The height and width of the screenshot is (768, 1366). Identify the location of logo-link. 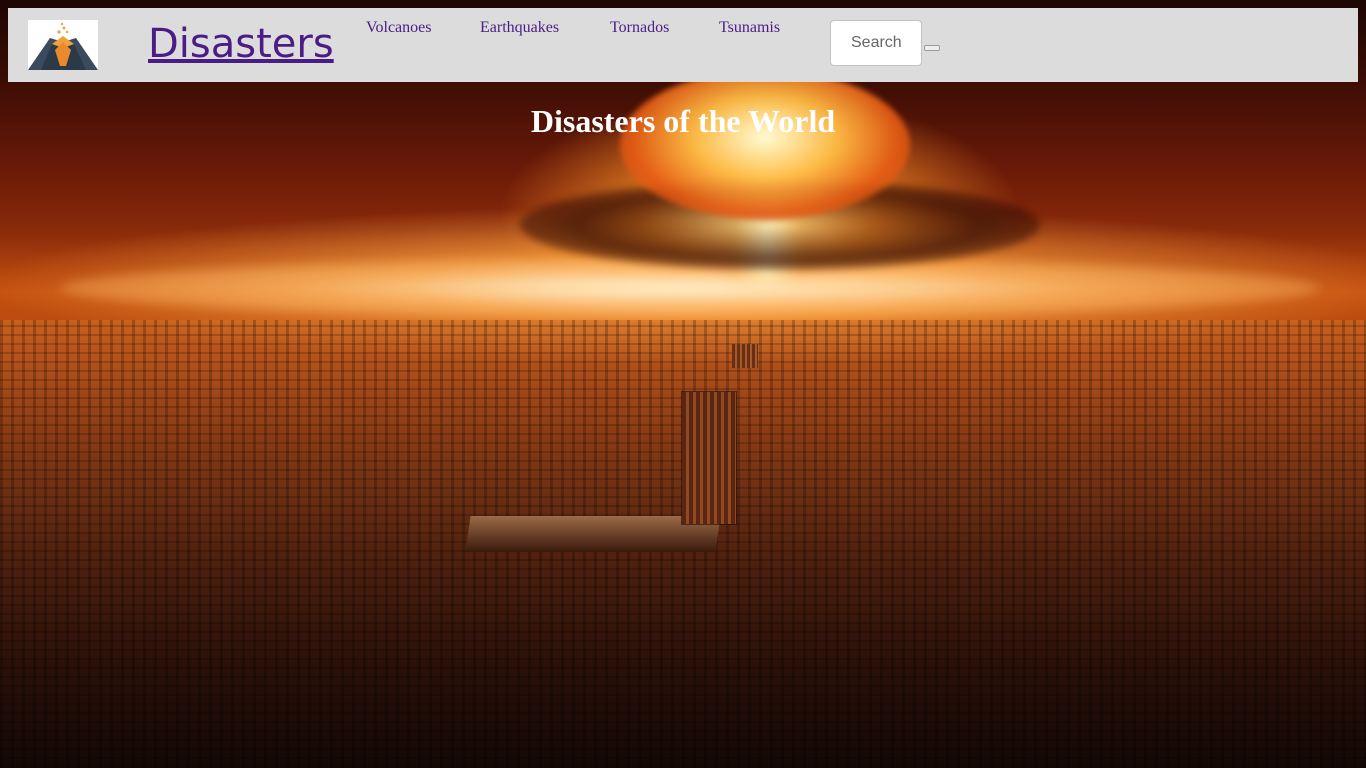
(63, 45).